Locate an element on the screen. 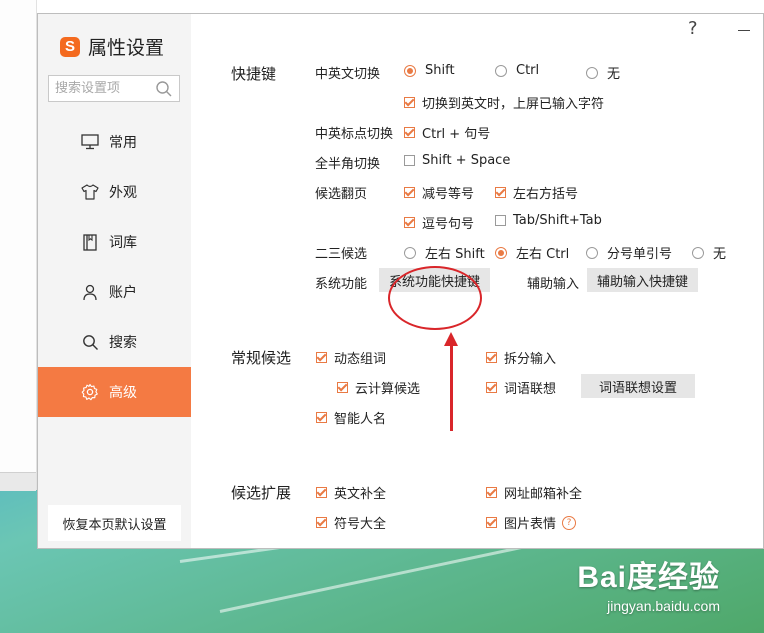 The height and width of the screenshot is (633, 764). monitor-icon is located at coordinates (90, 142).